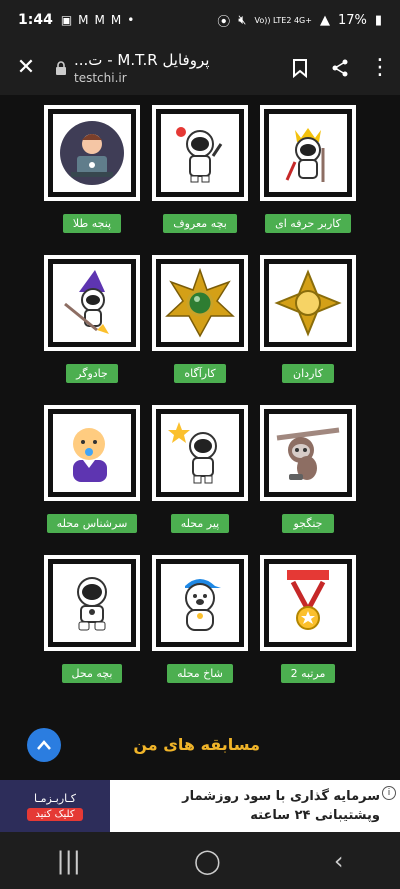  I want to click on badge-item: جنگجو, so click(308, 469).